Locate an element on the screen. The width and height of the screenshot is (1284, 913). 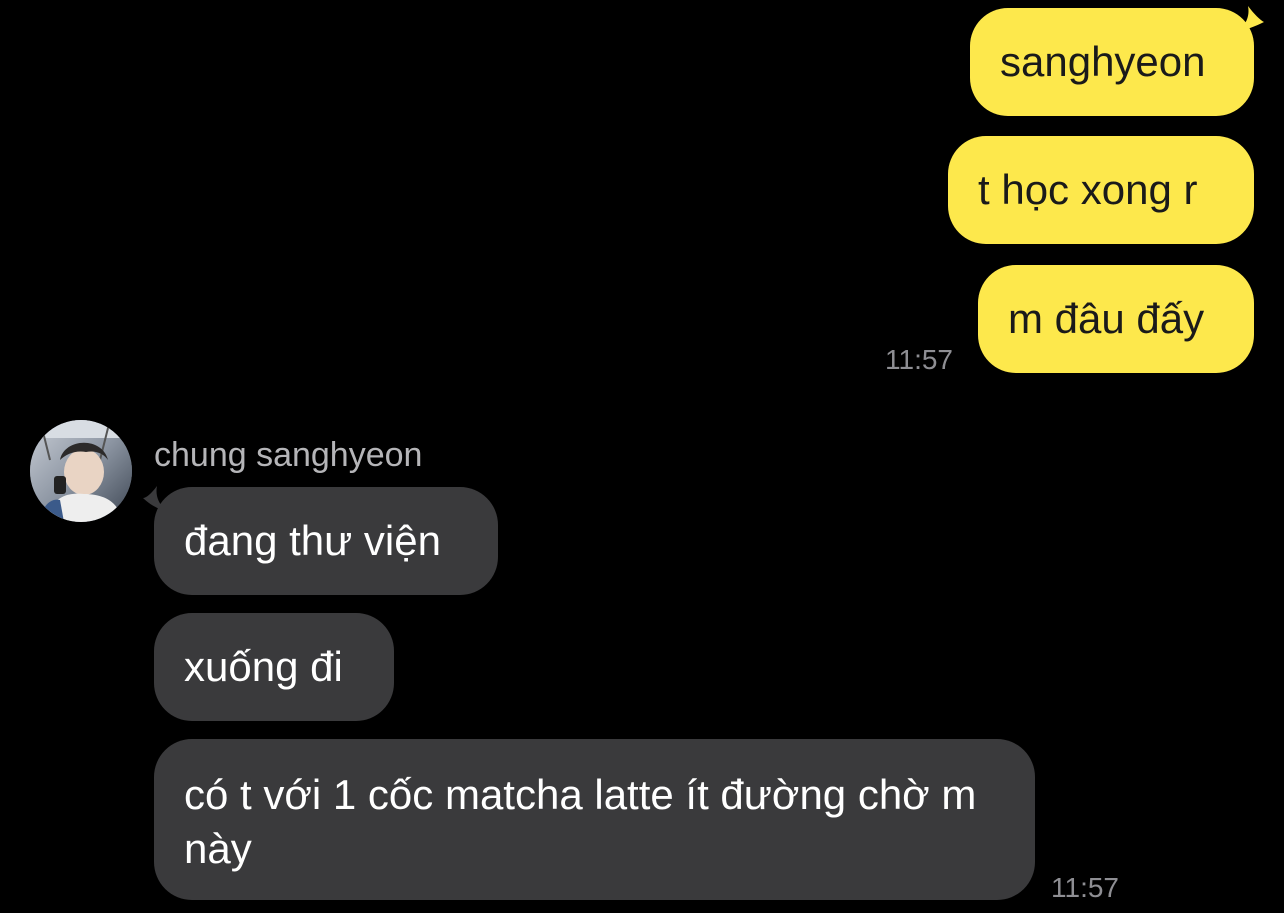
outgoing-message: m đâu đấy is located at coordinates (1116, 319).